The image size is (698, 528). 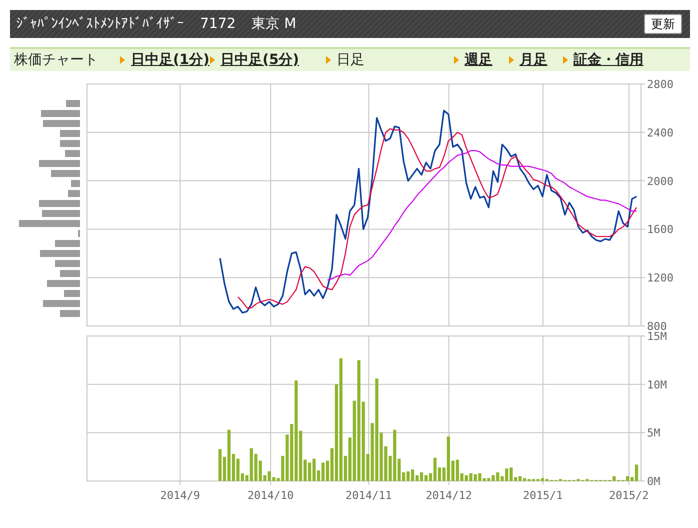 What do you see at coordinates (180, 495) in the screenshot?
I see `axis-label: 2014/9` at bounding box center [180, 495].